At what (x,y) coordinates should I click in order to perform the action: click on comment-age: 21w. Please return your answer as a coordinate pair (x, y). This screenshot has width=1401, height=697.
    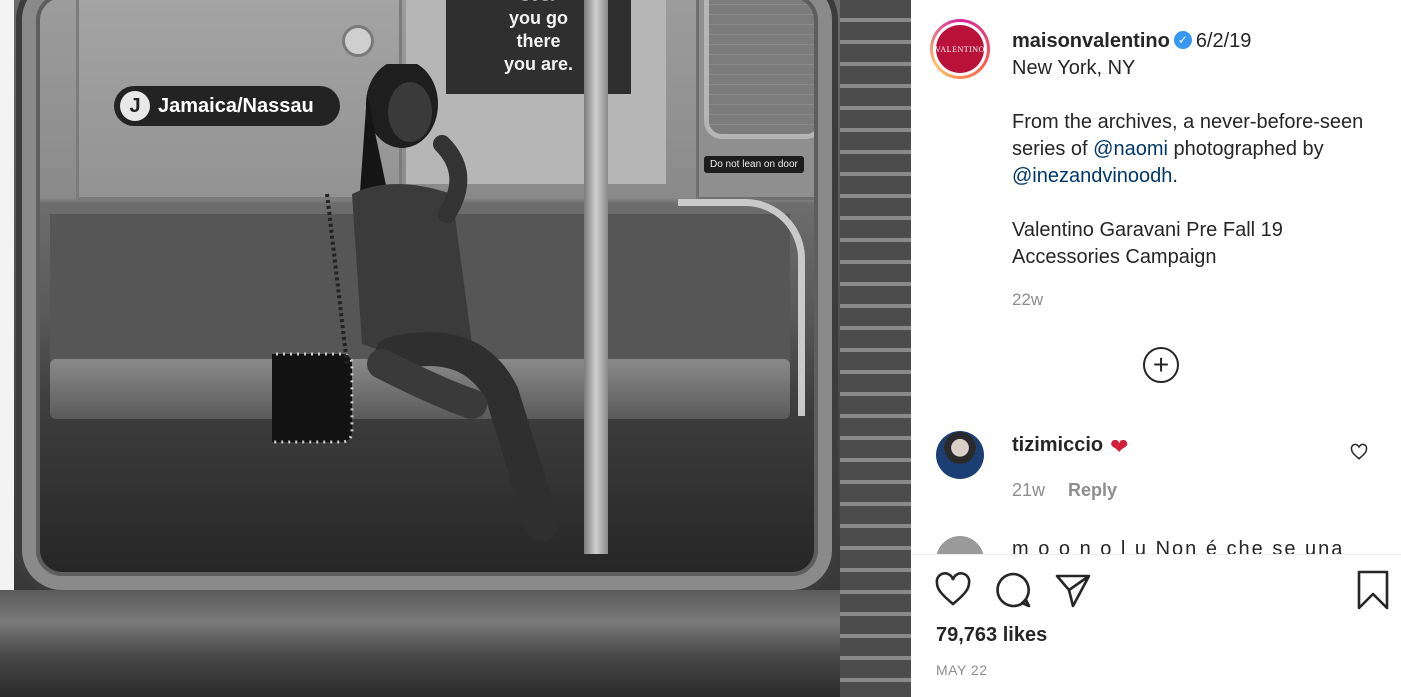
    Looking at the image, I should click on (1029, 490).